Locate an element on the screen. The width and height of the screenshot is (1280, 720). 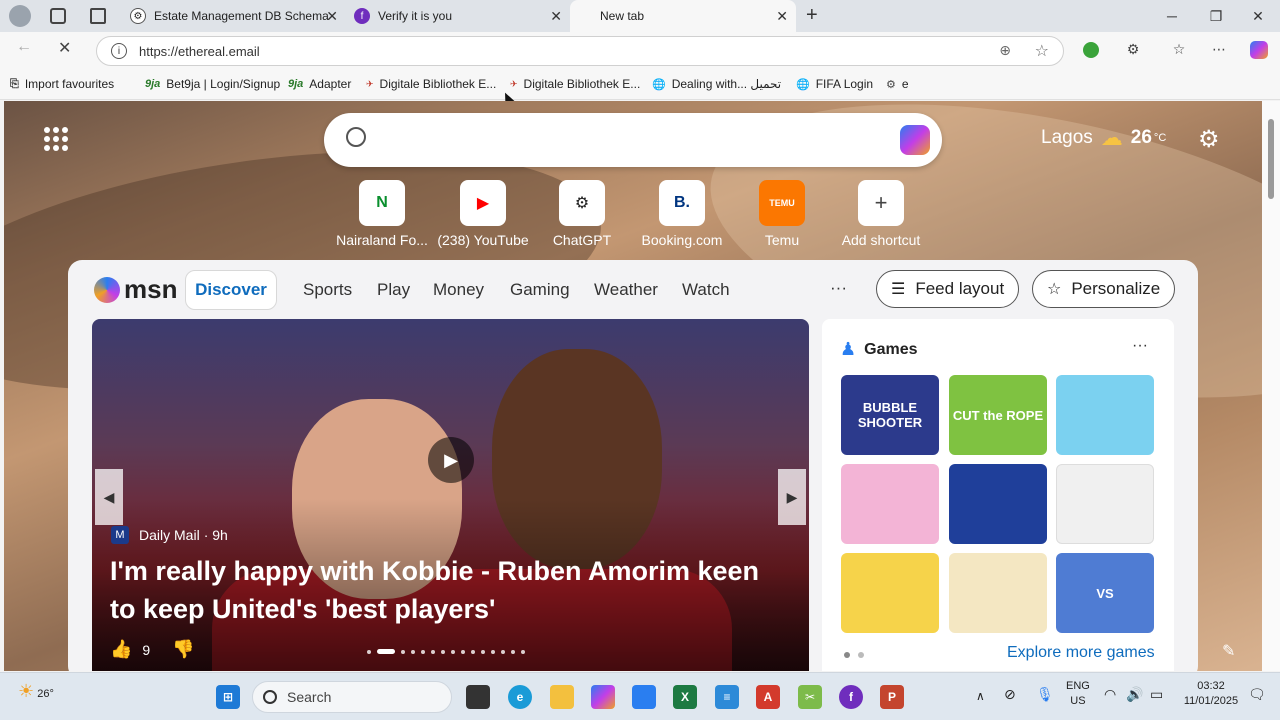
new-tab-button: + is located at coordinates (812, 15).